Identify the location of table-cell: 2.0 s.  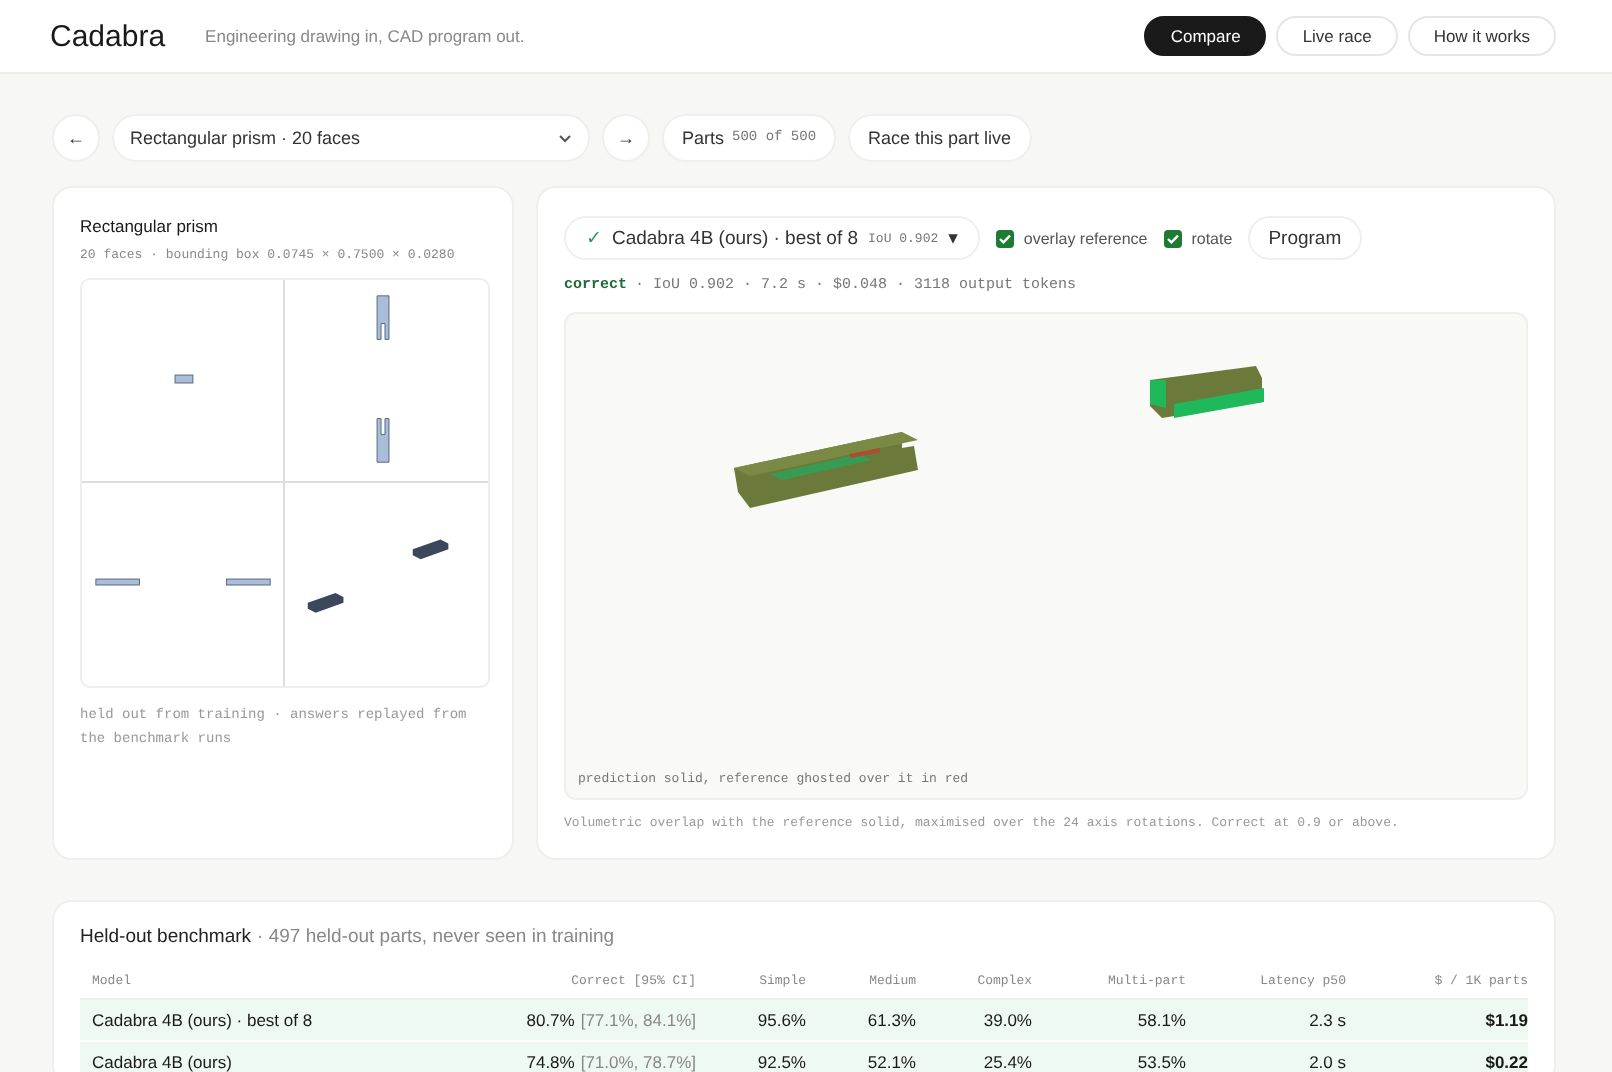
(1266, 1057).